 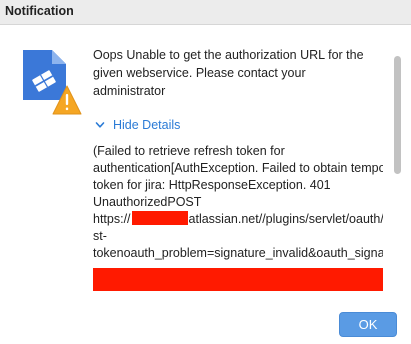 I want to click on details-line: (Failed to retrieve refresh token for, so click(x=189, y=151).